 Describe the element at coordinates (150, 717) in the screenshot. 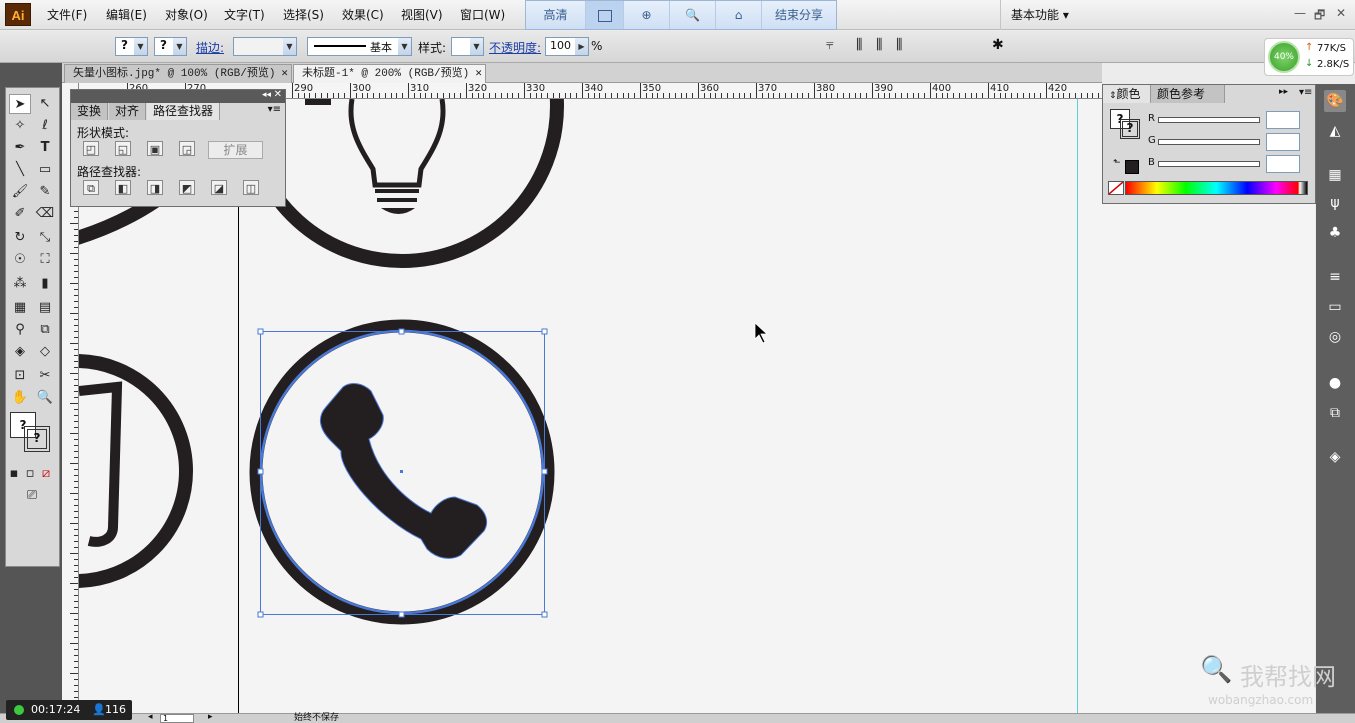

I see `first-page-icon: ◂` at that location.